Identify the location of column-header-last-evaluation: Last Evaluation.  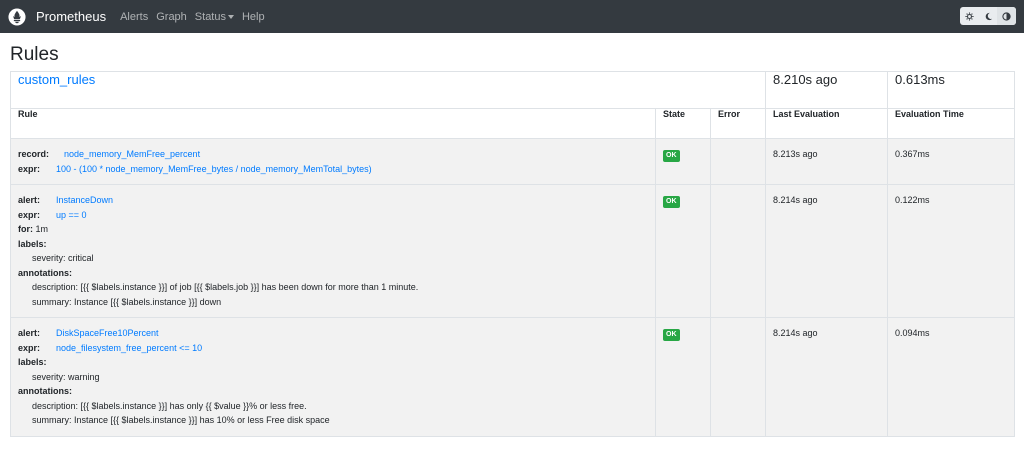
(827, 123).